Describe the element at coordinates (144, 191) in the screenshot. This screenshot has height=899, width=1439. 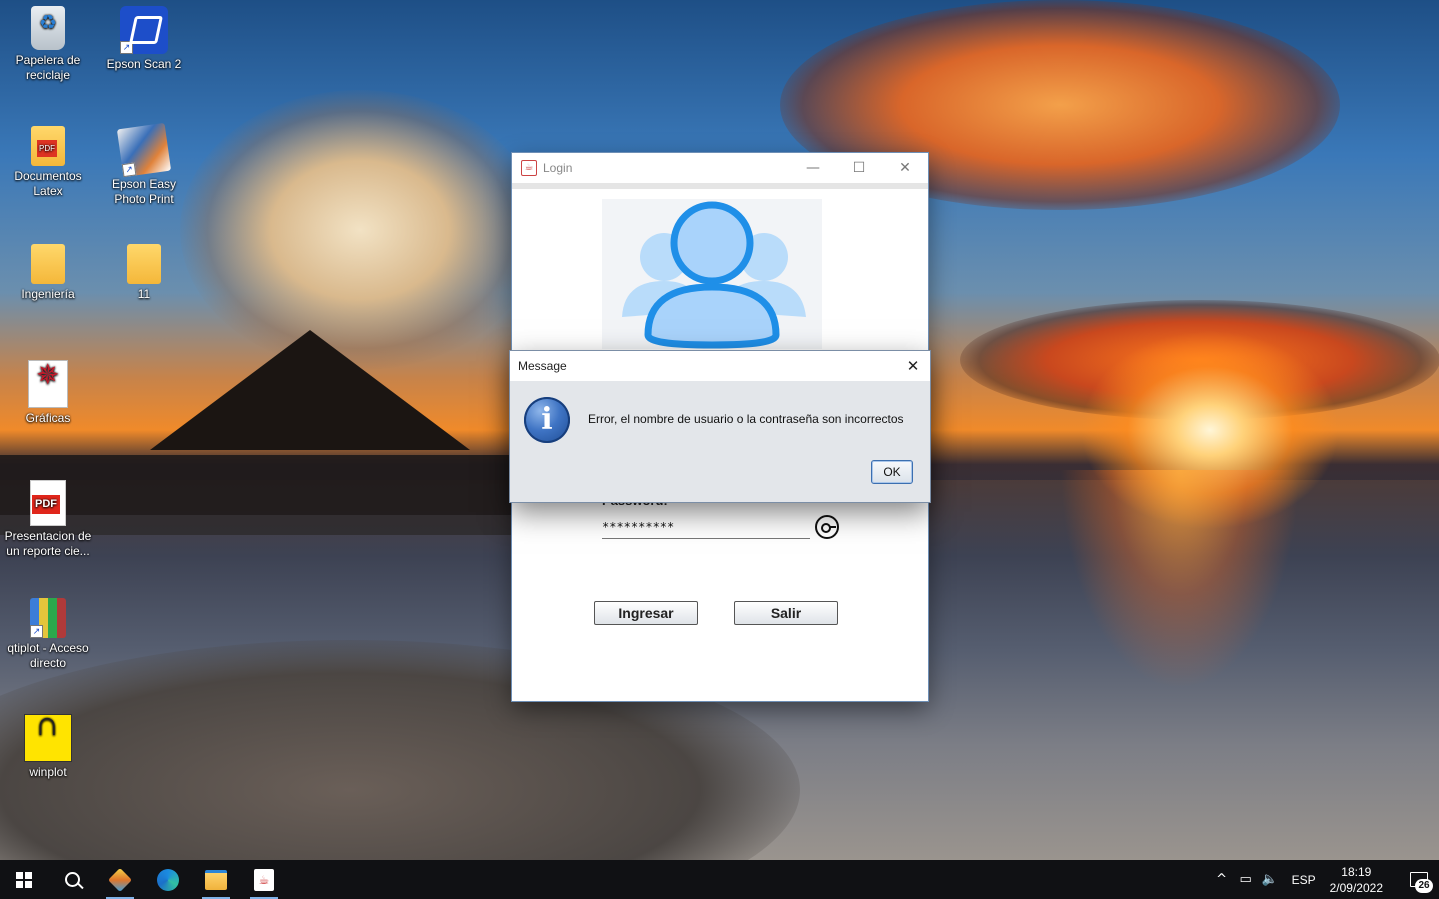
I see `desktop-icon-label: Epson Easy Photo Print` at that location.